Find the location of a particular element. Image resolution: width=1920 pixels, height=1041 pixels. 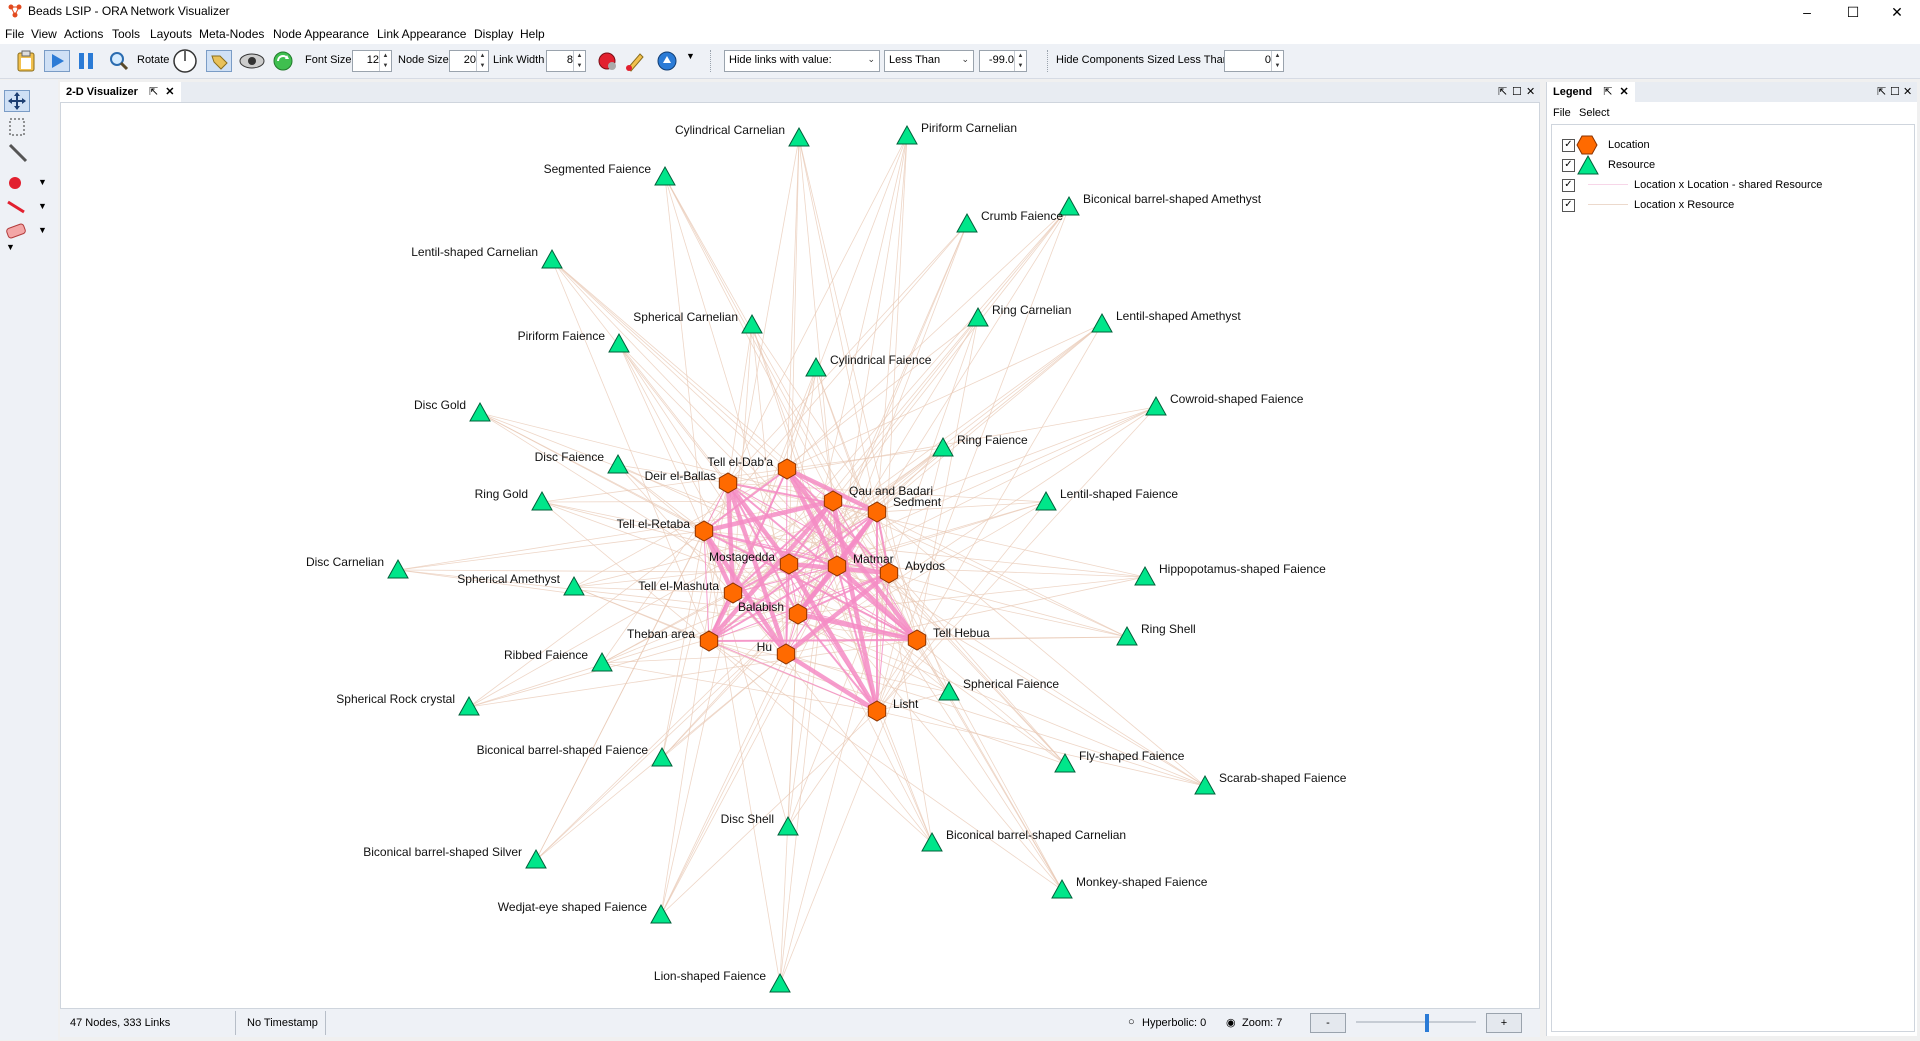

legend-item-loc-loc-link: ✓ Location x Location - shared Resource is located at coordinates (1732, 185).